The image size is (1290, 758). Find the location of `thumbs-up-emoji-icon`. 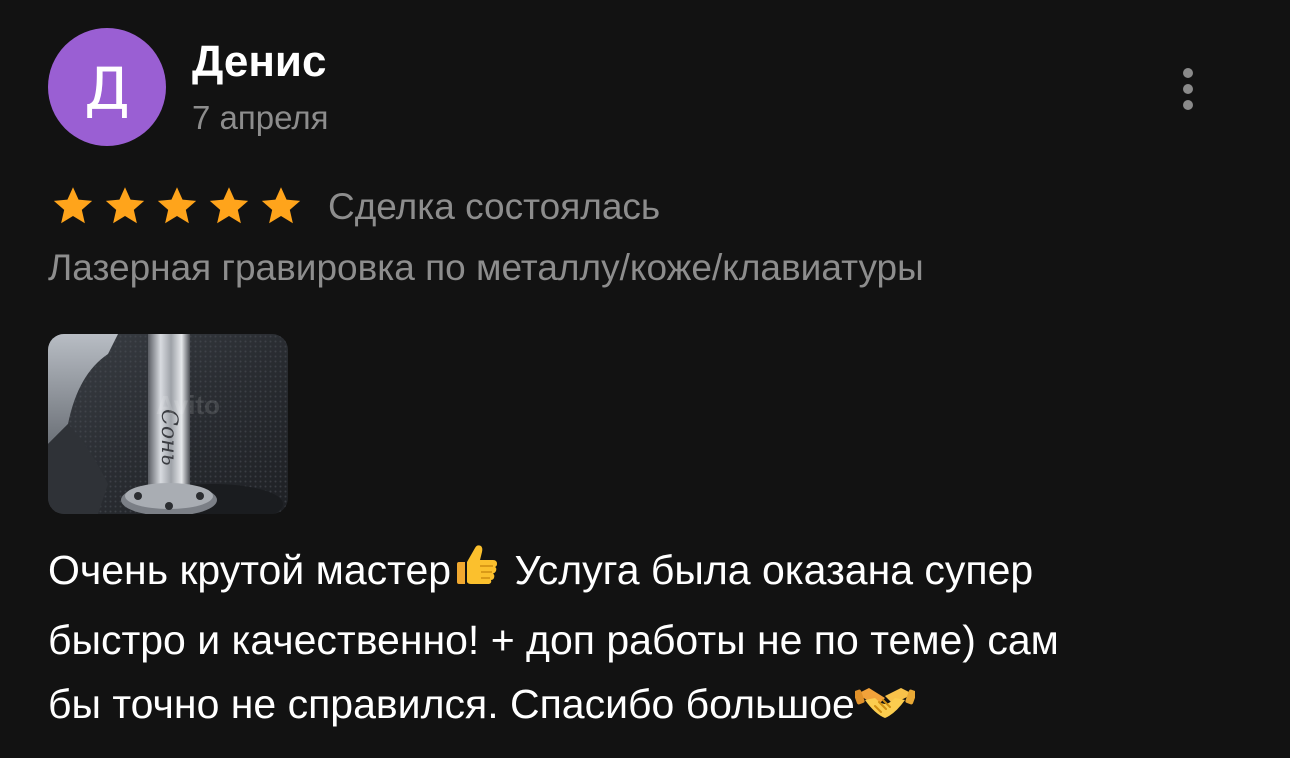

thumbs-up-emoji-icon is located at coordinates (477, 573).